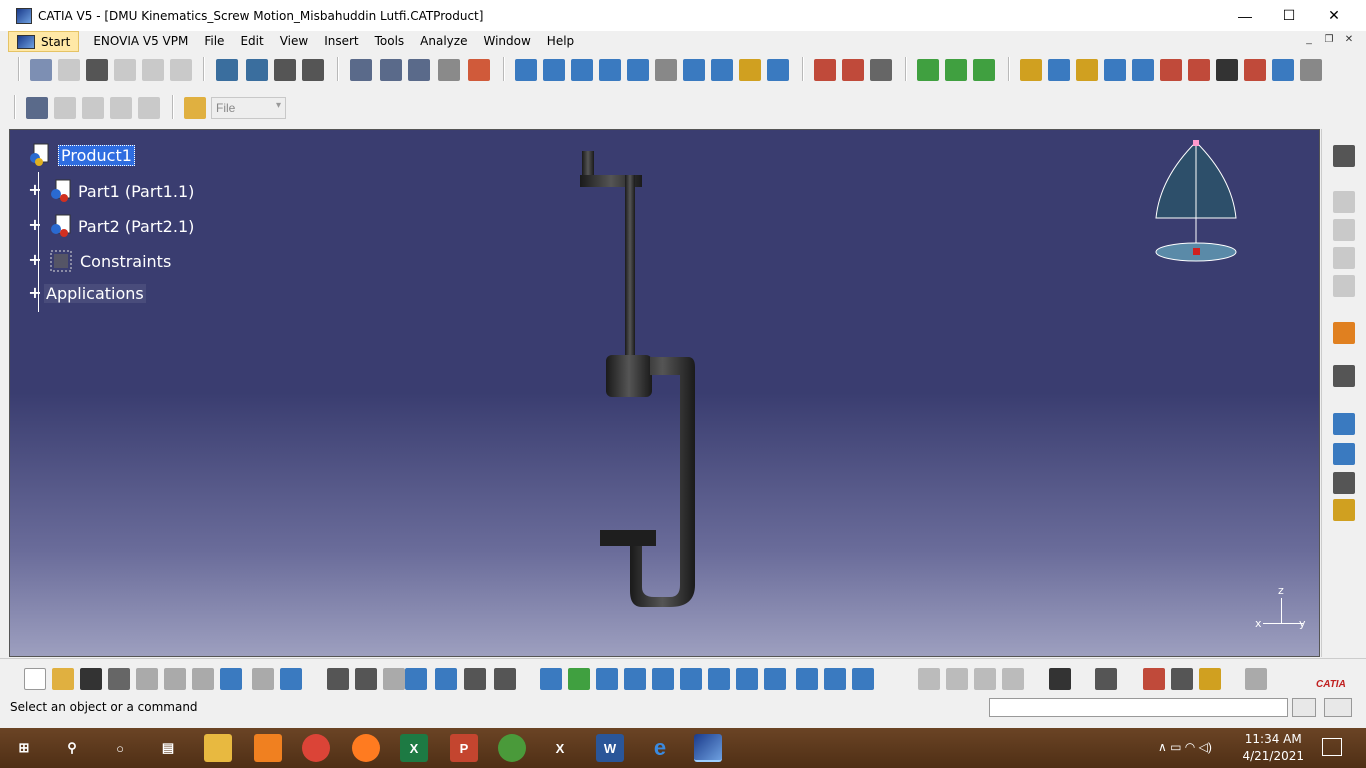  Describe the element at coordinates (443, 41) in the screenshot. I see `menu-analyze: Analyze` at that location.